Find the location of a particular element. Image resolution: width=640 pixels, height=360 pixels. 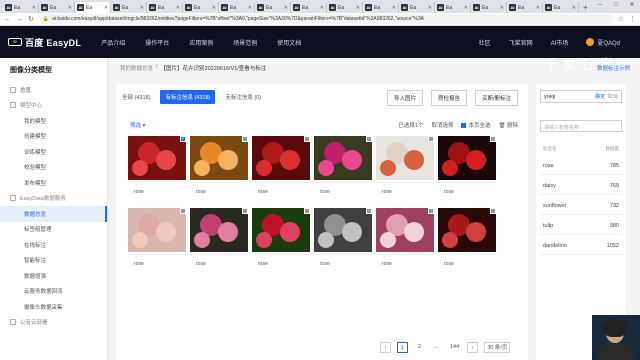

sidebar-item: 模型中心 is located at coordinates (53, 106).